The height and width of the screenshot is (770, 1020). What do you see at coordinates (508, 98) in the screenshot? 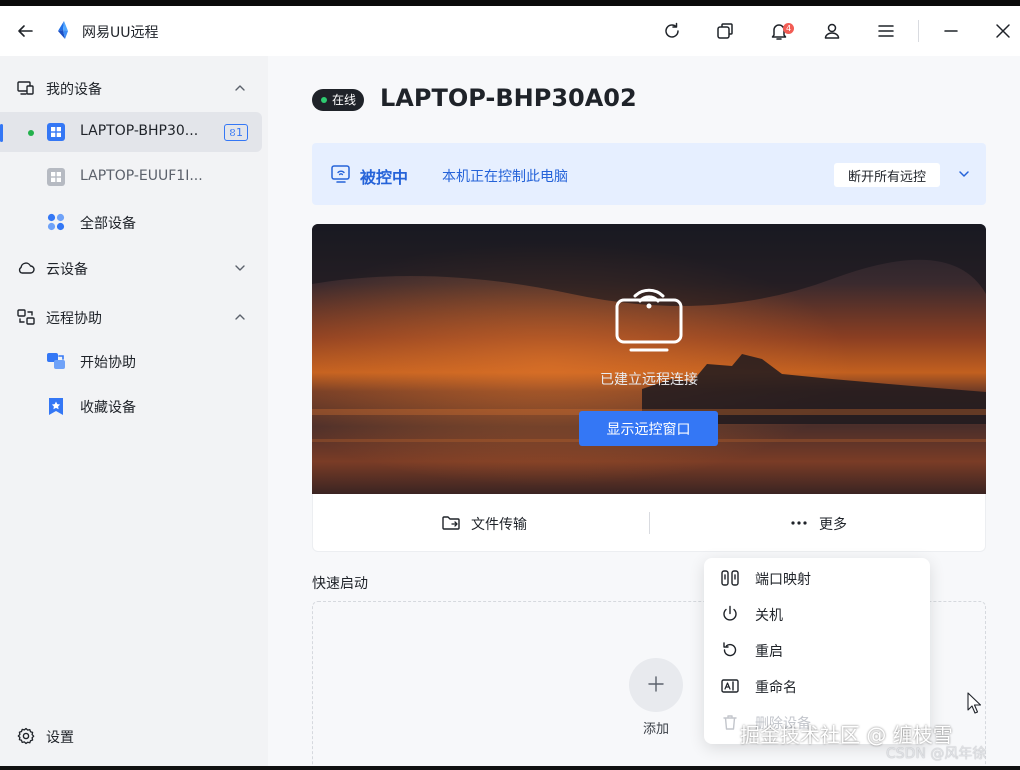
I see `device-name-title: LAPTOP-BHP30A02` at bounding box center [508, 98].